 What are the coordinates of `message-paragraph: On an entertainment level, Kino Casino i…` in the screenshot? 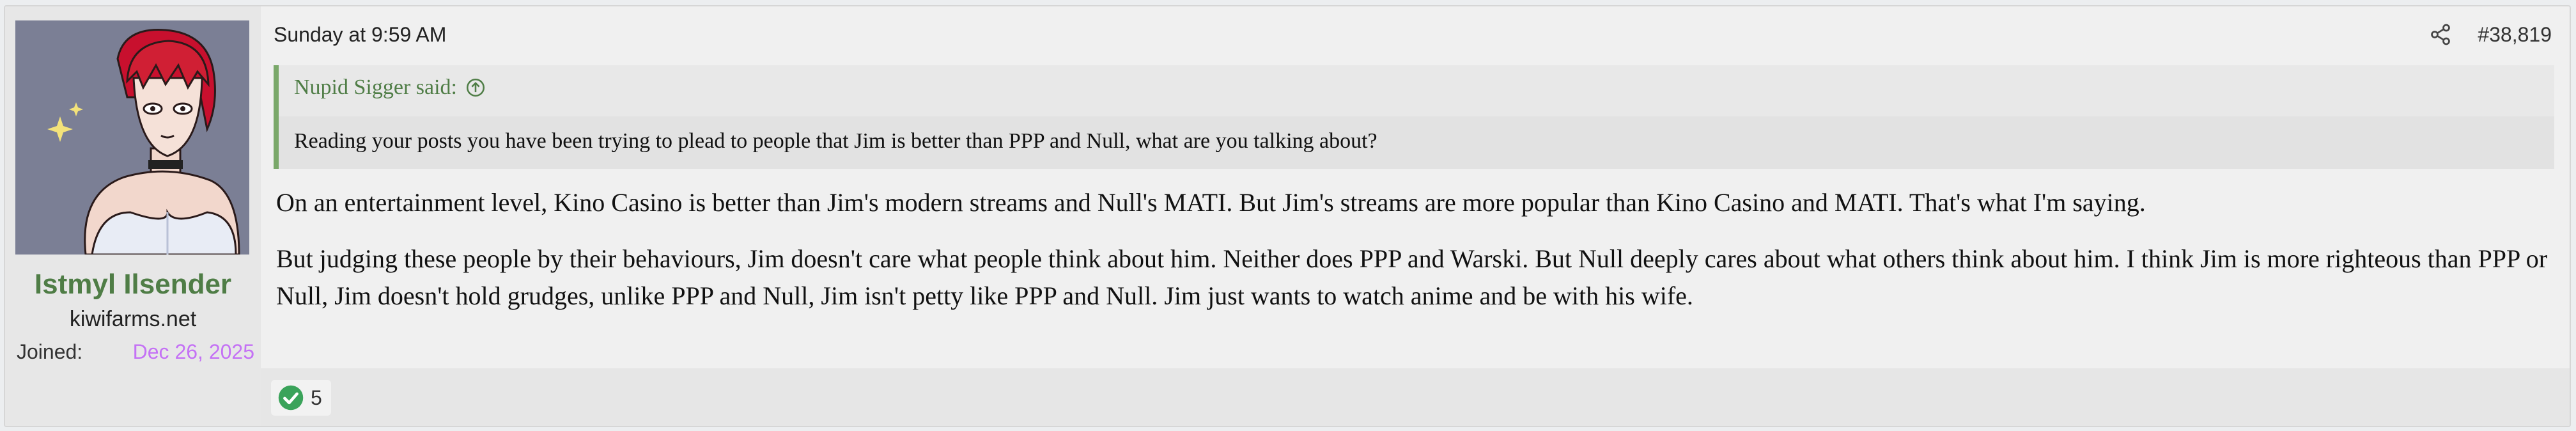 It's located at (1211, 203).